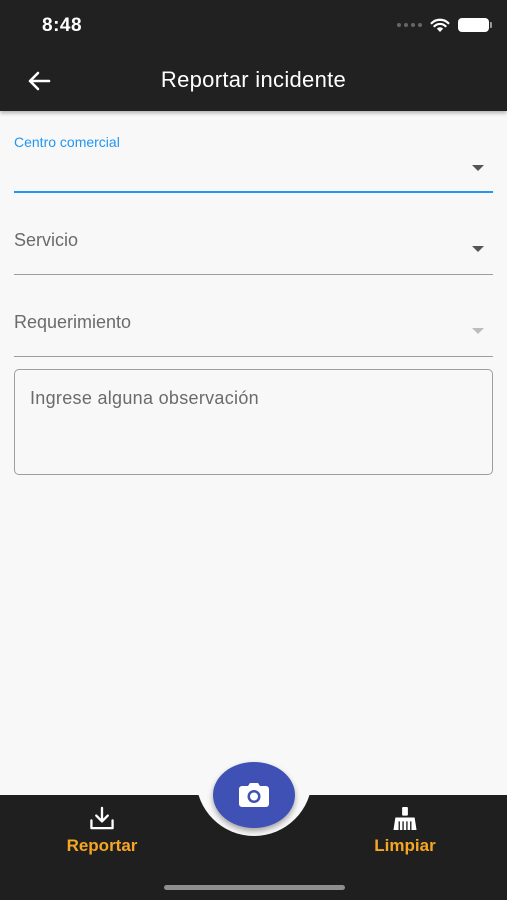  What do you see at coordinates (73, 322) in the screenshot?
I see `requerimiento-label: Requerimiento` at bounding box center [73, 322].